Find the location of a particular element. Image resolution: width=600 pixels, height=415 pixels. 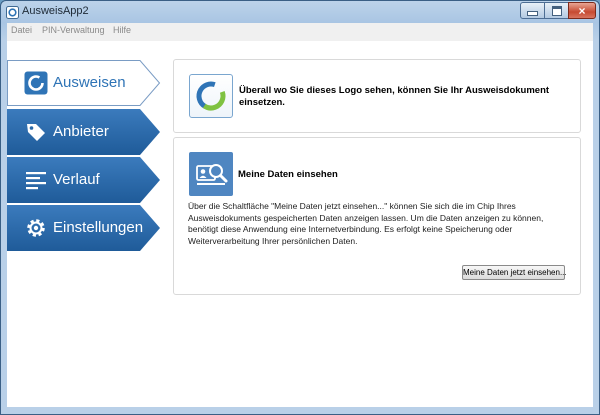

nav-tab-verlauf: Verlauf is located at coordinates (83, 180).